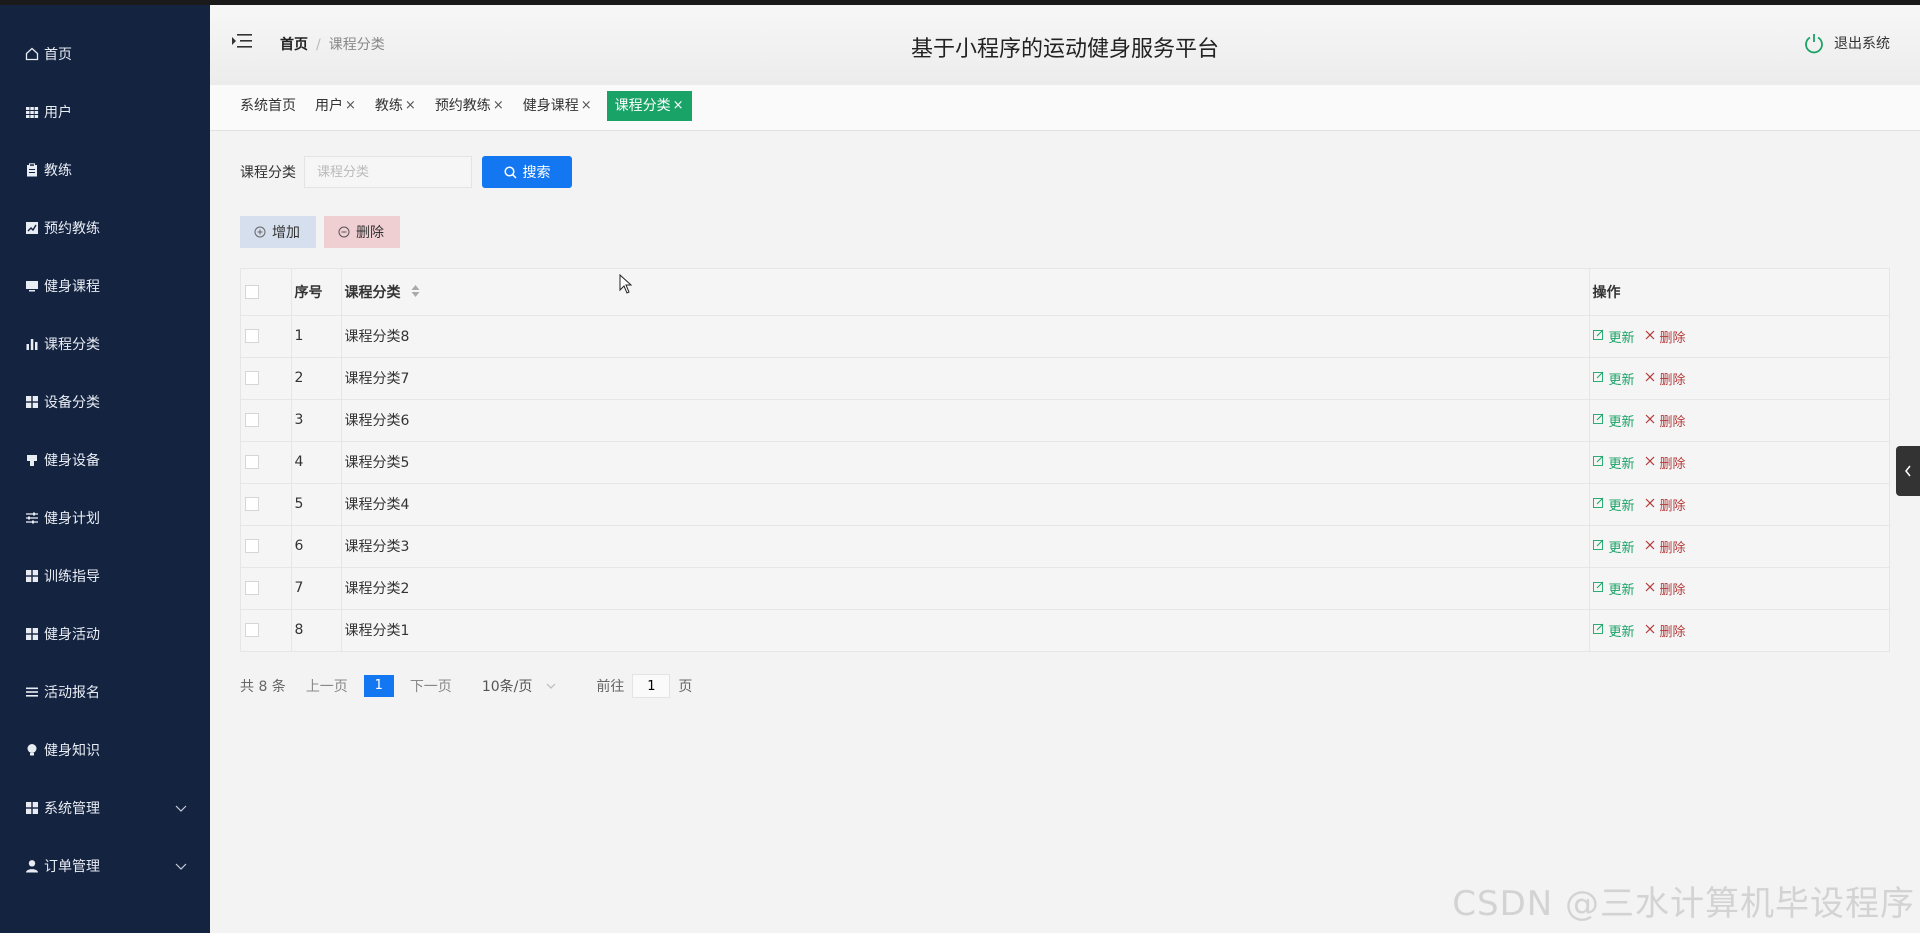 The image size is (1920, 933). What do you see at coordinates (268, 106) in the screenshot?
I see `tab-0: 系统首页` at bounding box center [268, 106].